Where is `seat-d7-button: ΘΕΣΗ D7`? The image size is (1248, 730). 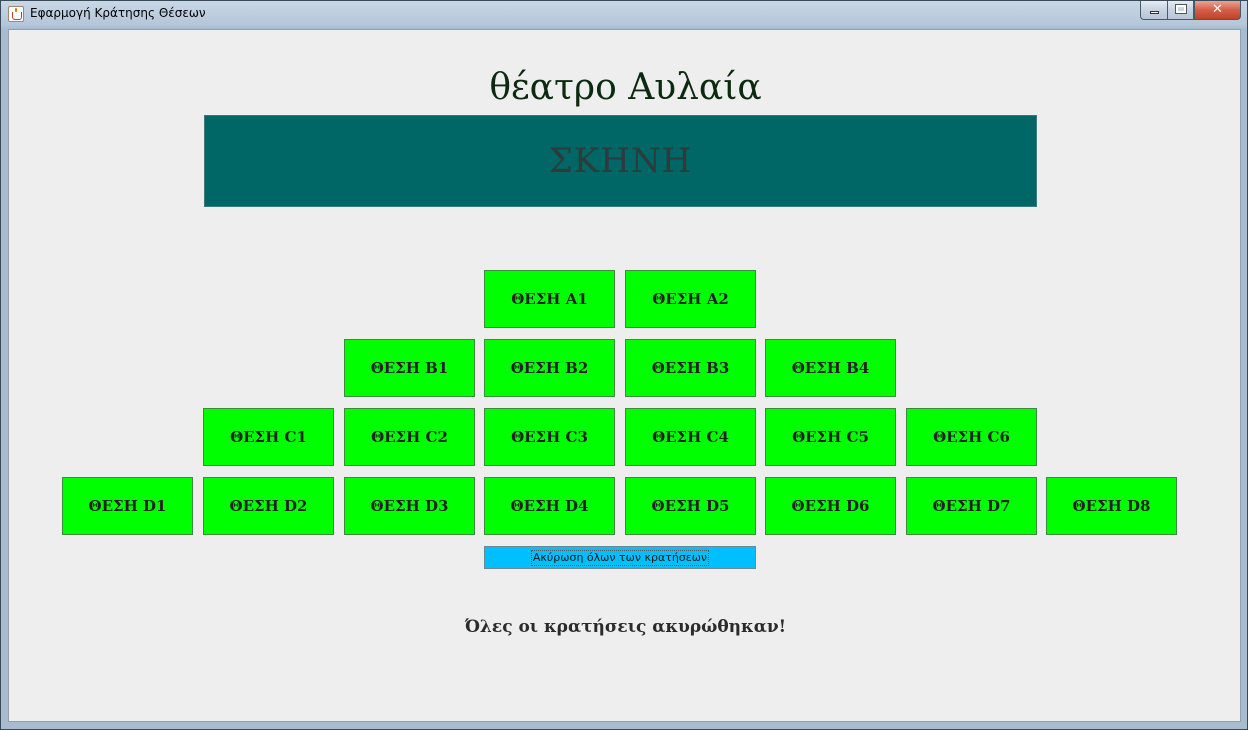 seat-d7-button: ΘΕΣΗ D7 is located at coordinates (971, 506).